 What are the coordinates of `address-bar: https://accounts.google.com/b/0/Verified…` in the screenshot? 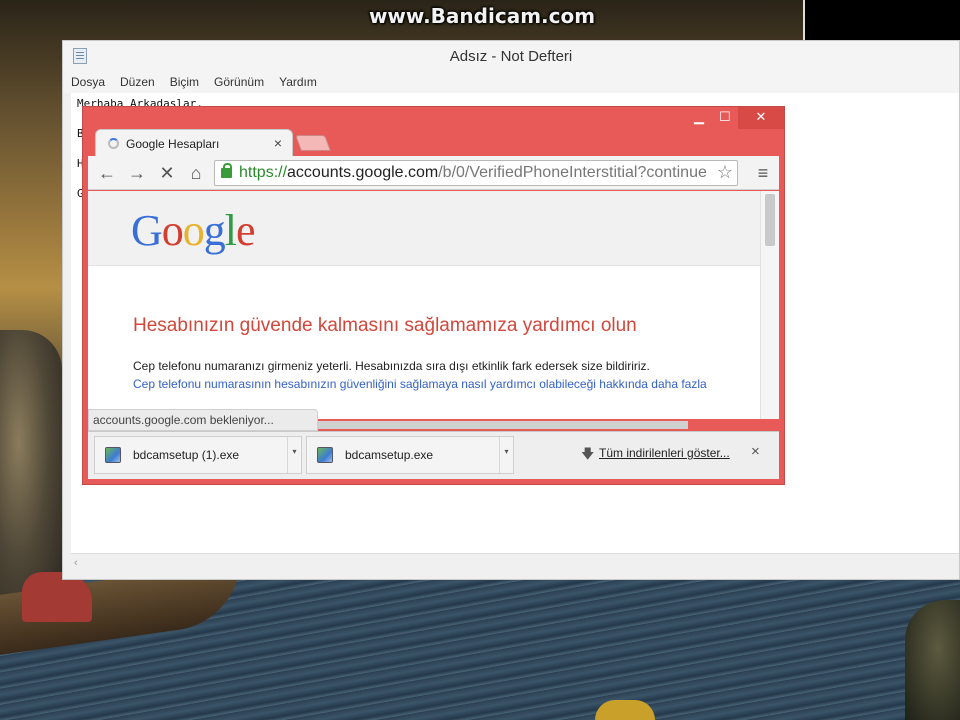 It's located at (476, 173).